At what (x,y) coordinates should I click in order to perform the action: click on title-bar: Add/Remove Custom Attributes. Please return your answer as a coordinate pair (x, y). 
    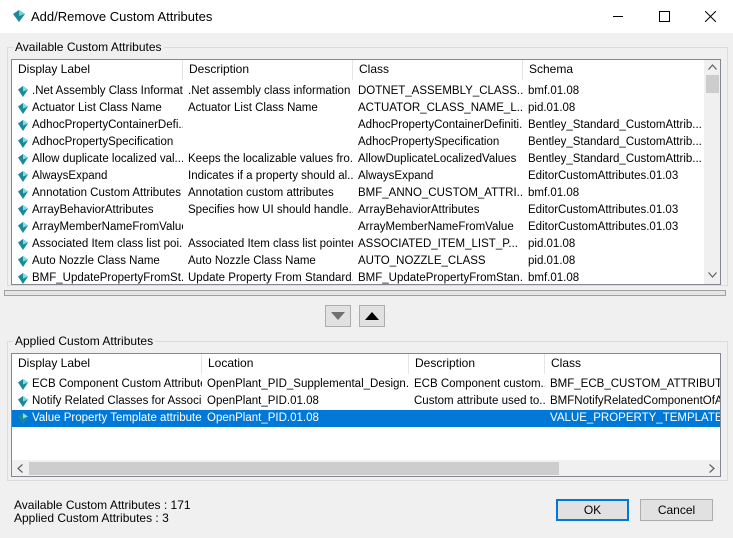
    Looking at the image, I should click on (366, 16).